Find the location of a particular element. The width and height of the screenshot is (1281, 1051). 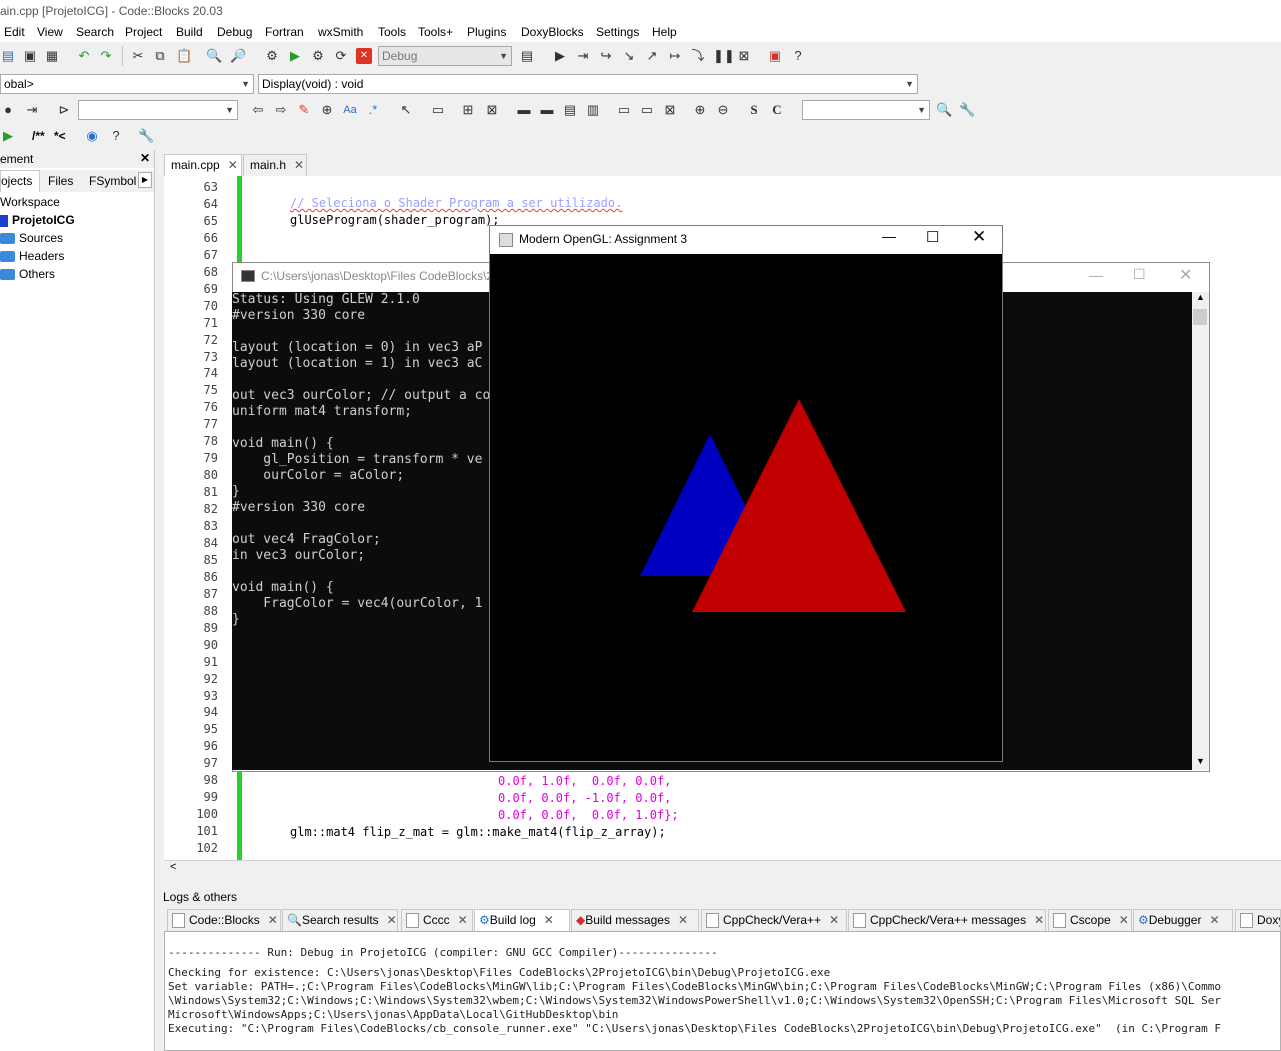

folder-sources: Sources is located at coordinates (31, 238).